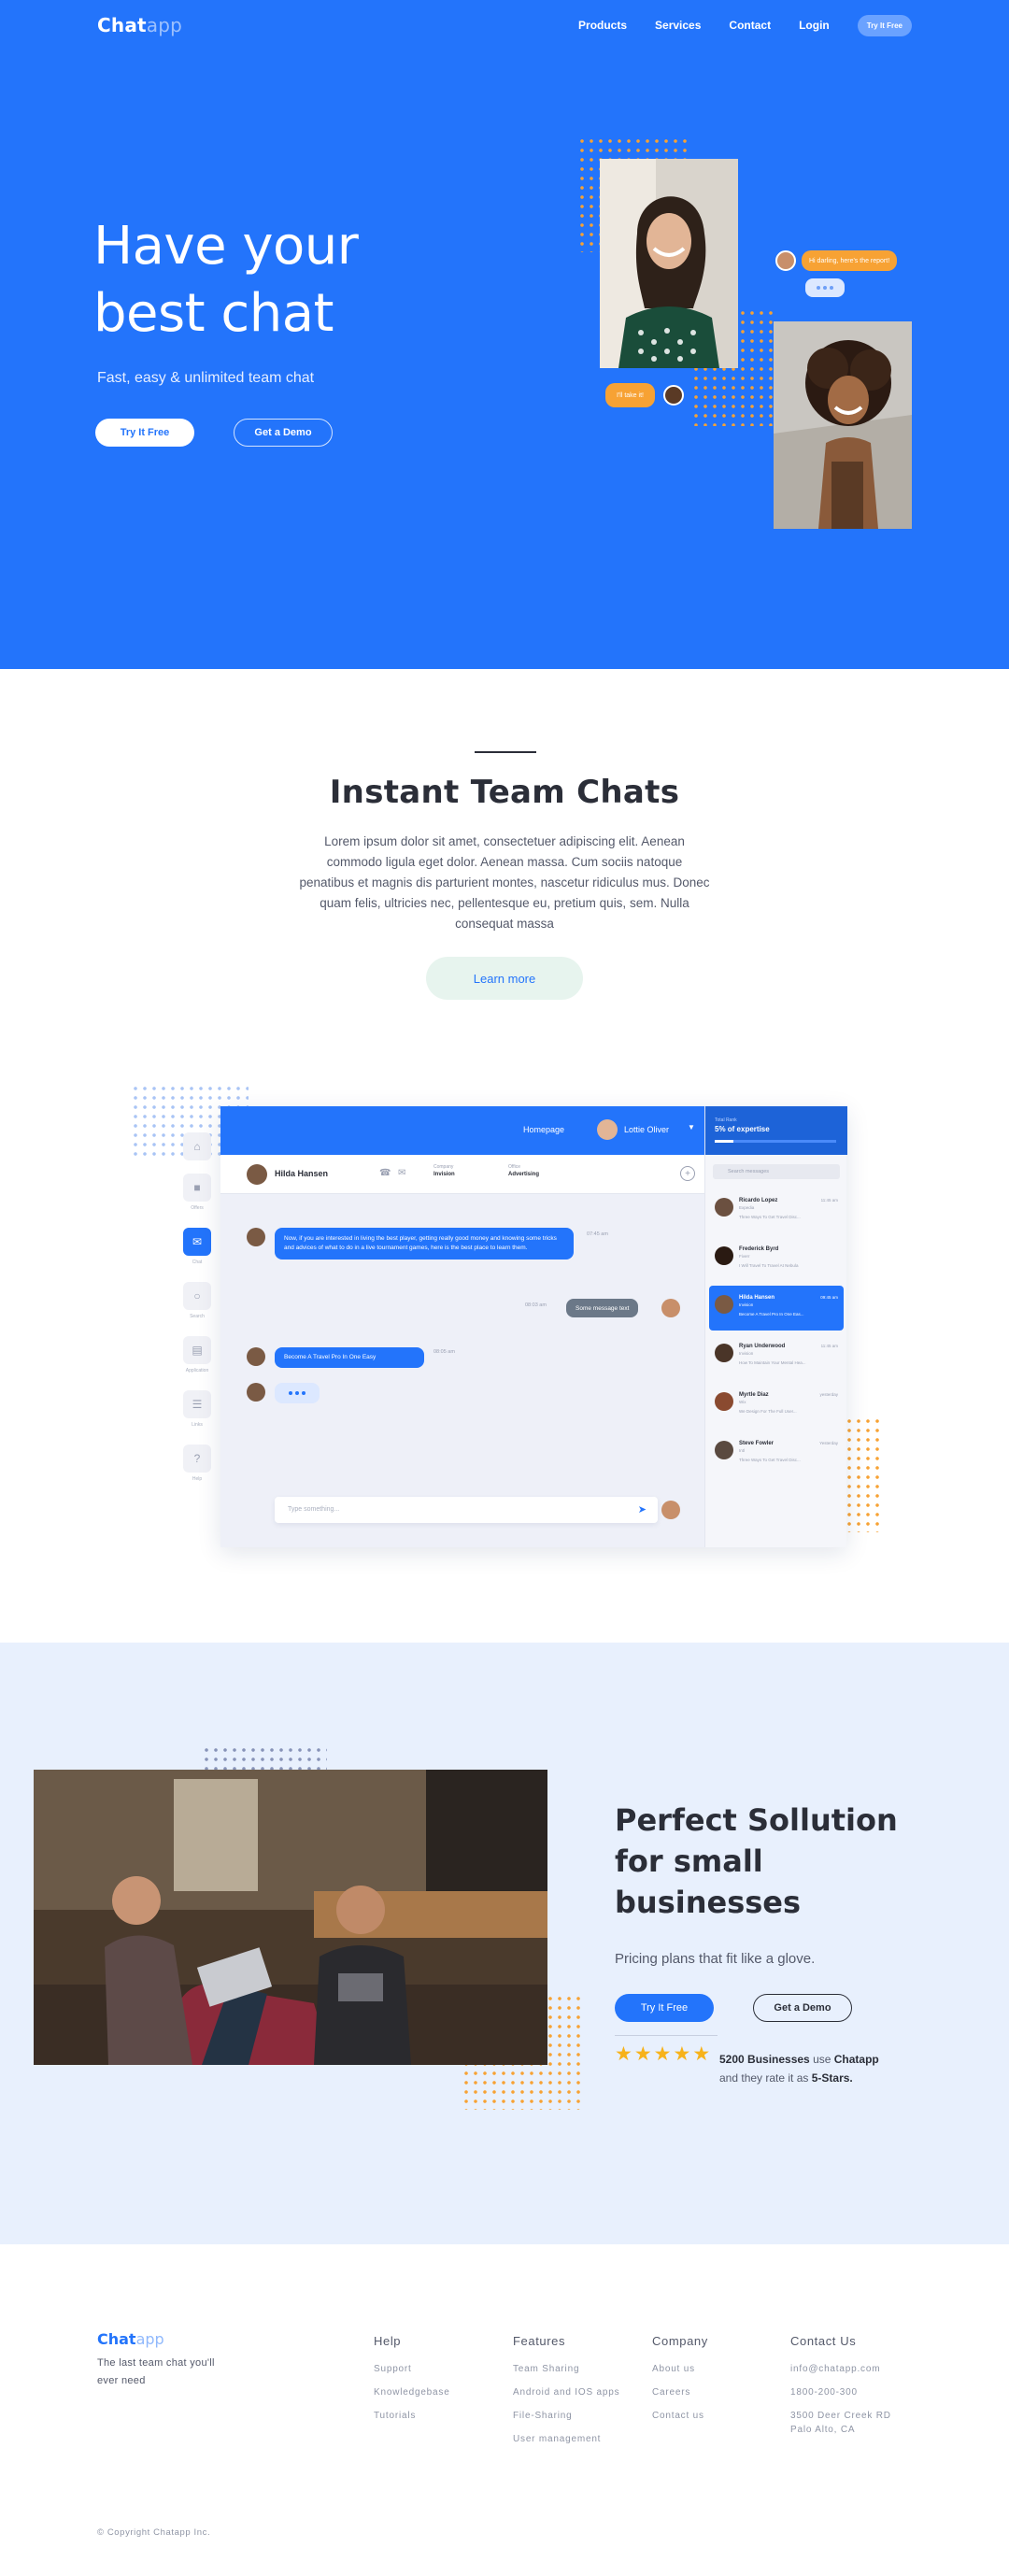  I want to click on add-icon: +, so click(687, 1173).